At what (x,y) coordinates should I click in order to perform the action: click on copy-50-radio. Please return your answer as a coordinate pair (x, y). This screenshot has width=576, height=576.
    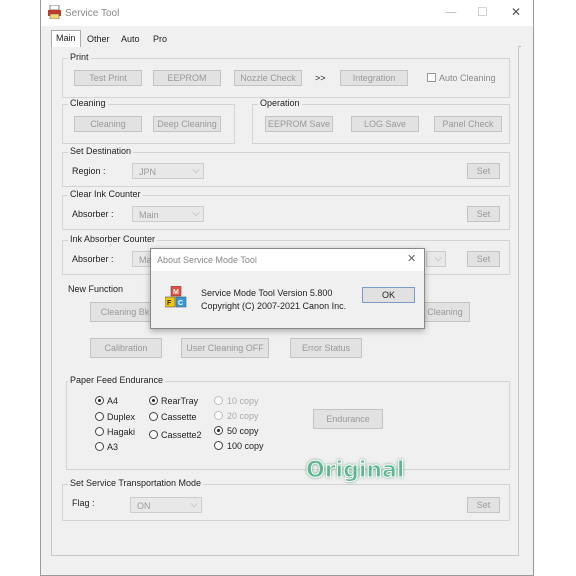
    Looking at the image, I should click on (218, 430).